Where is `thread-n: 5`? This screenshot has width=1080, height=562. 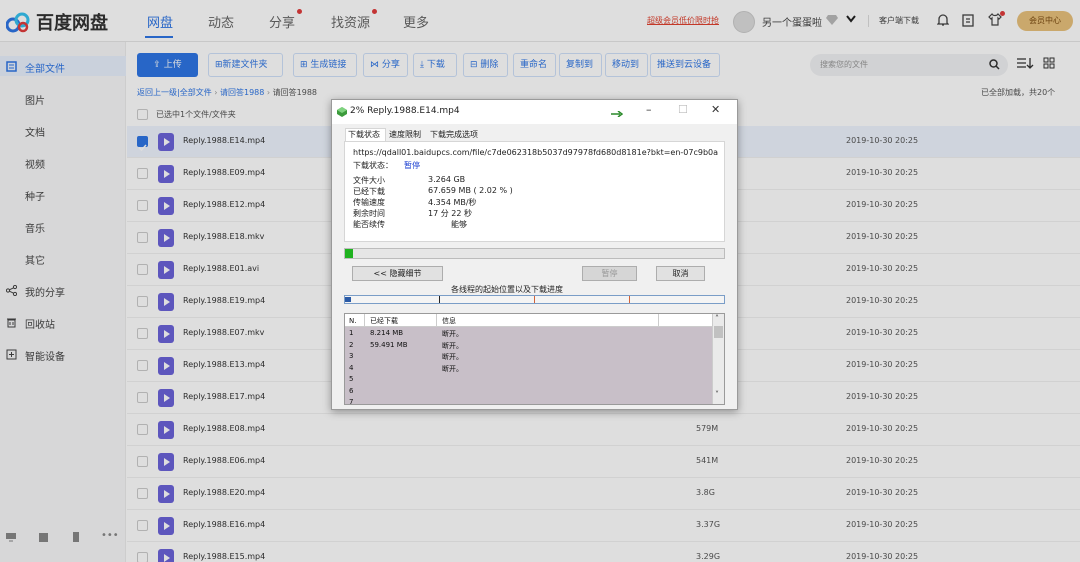 thread-n: 5 is located at coordinates (351, 379).